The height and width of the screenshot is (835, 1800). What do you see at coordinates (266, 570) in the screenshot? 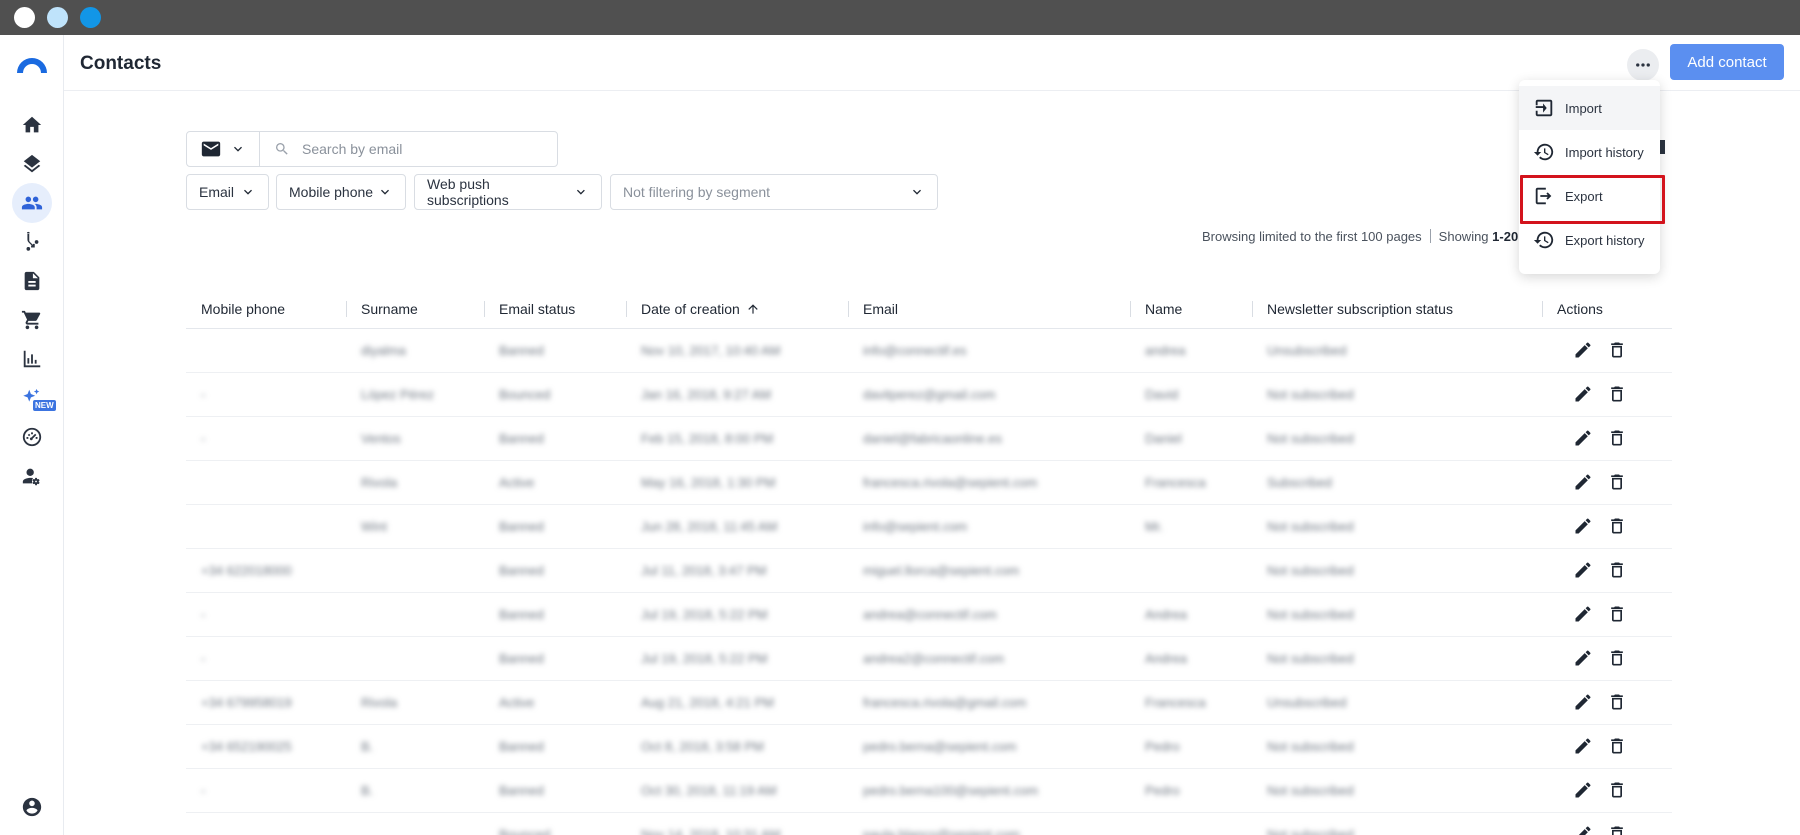
I see `table-cell: +34 622018000` at bounding box center [266, 570].